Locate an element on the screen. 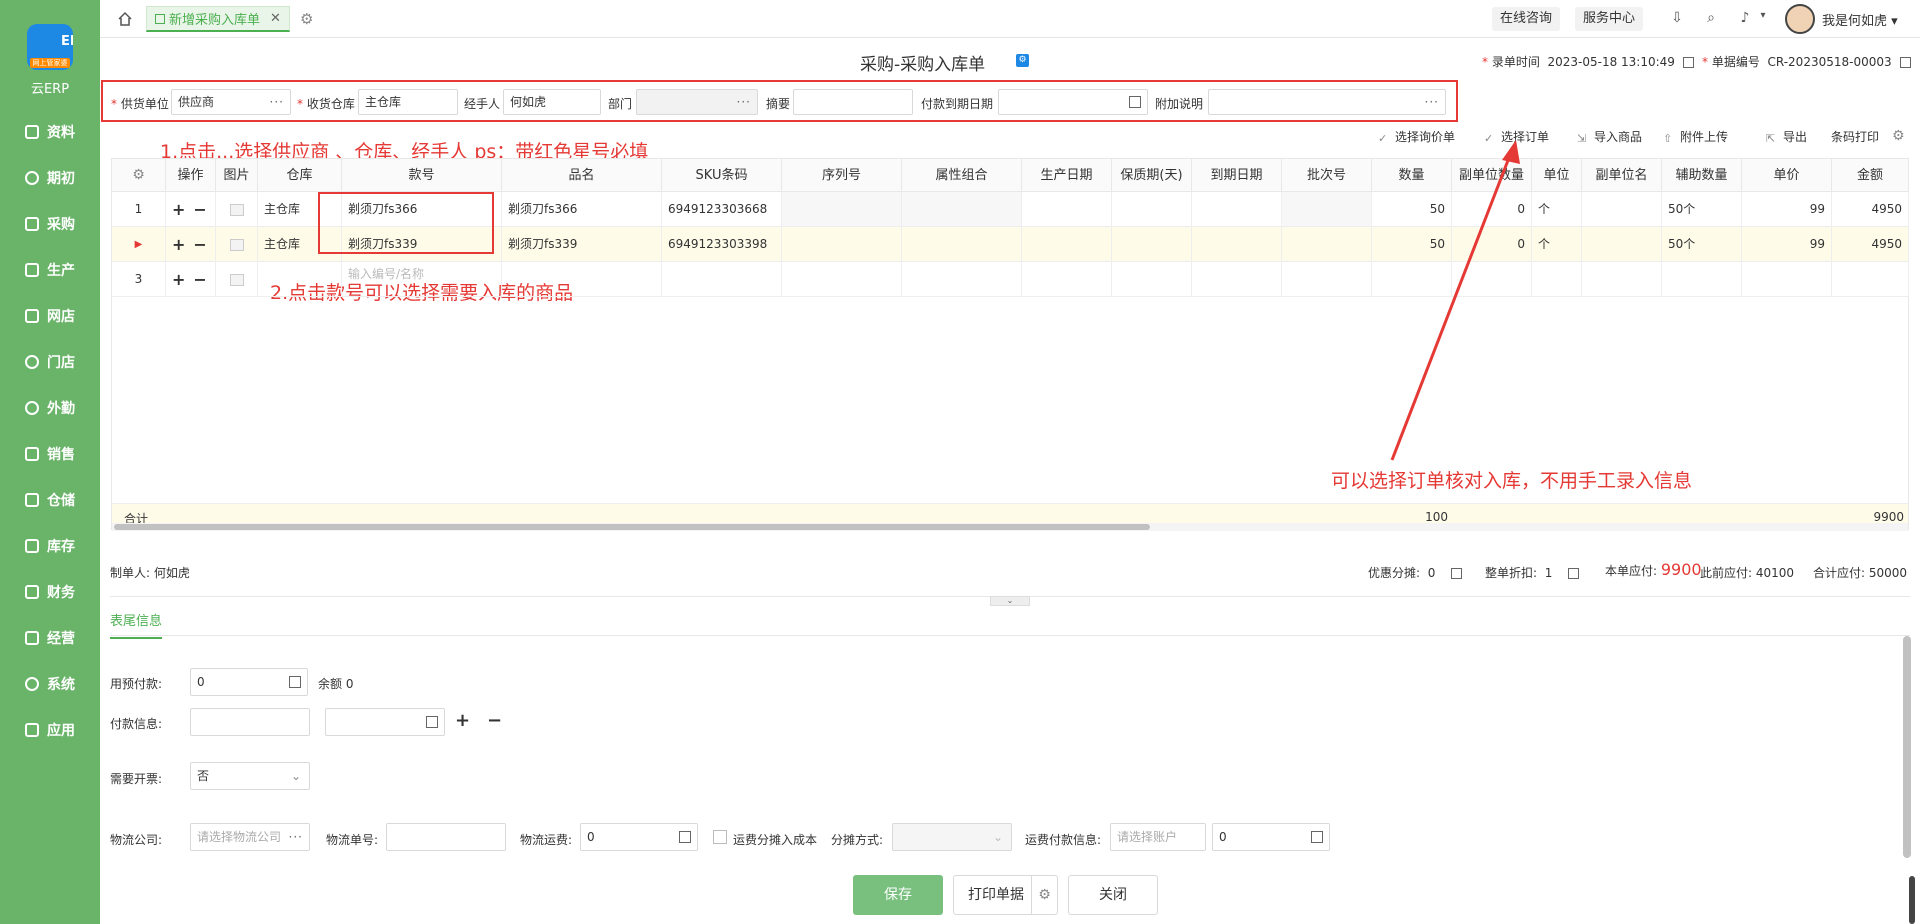 The height and width of the screenshot is (924, 1920). freight-input: 0 is located at coordinates (639, 837).